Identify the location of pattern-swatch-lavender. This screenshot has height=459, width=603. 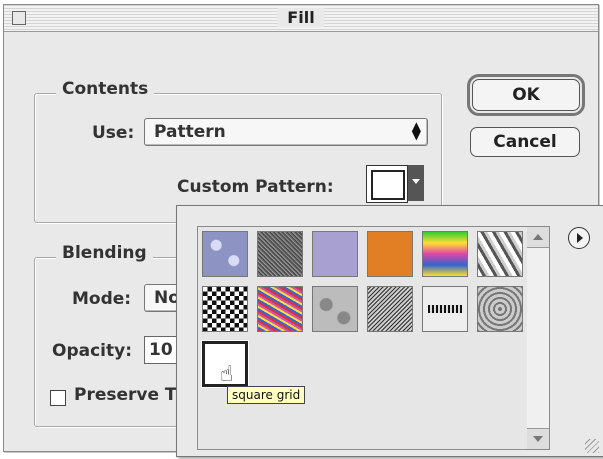
(335, 254).